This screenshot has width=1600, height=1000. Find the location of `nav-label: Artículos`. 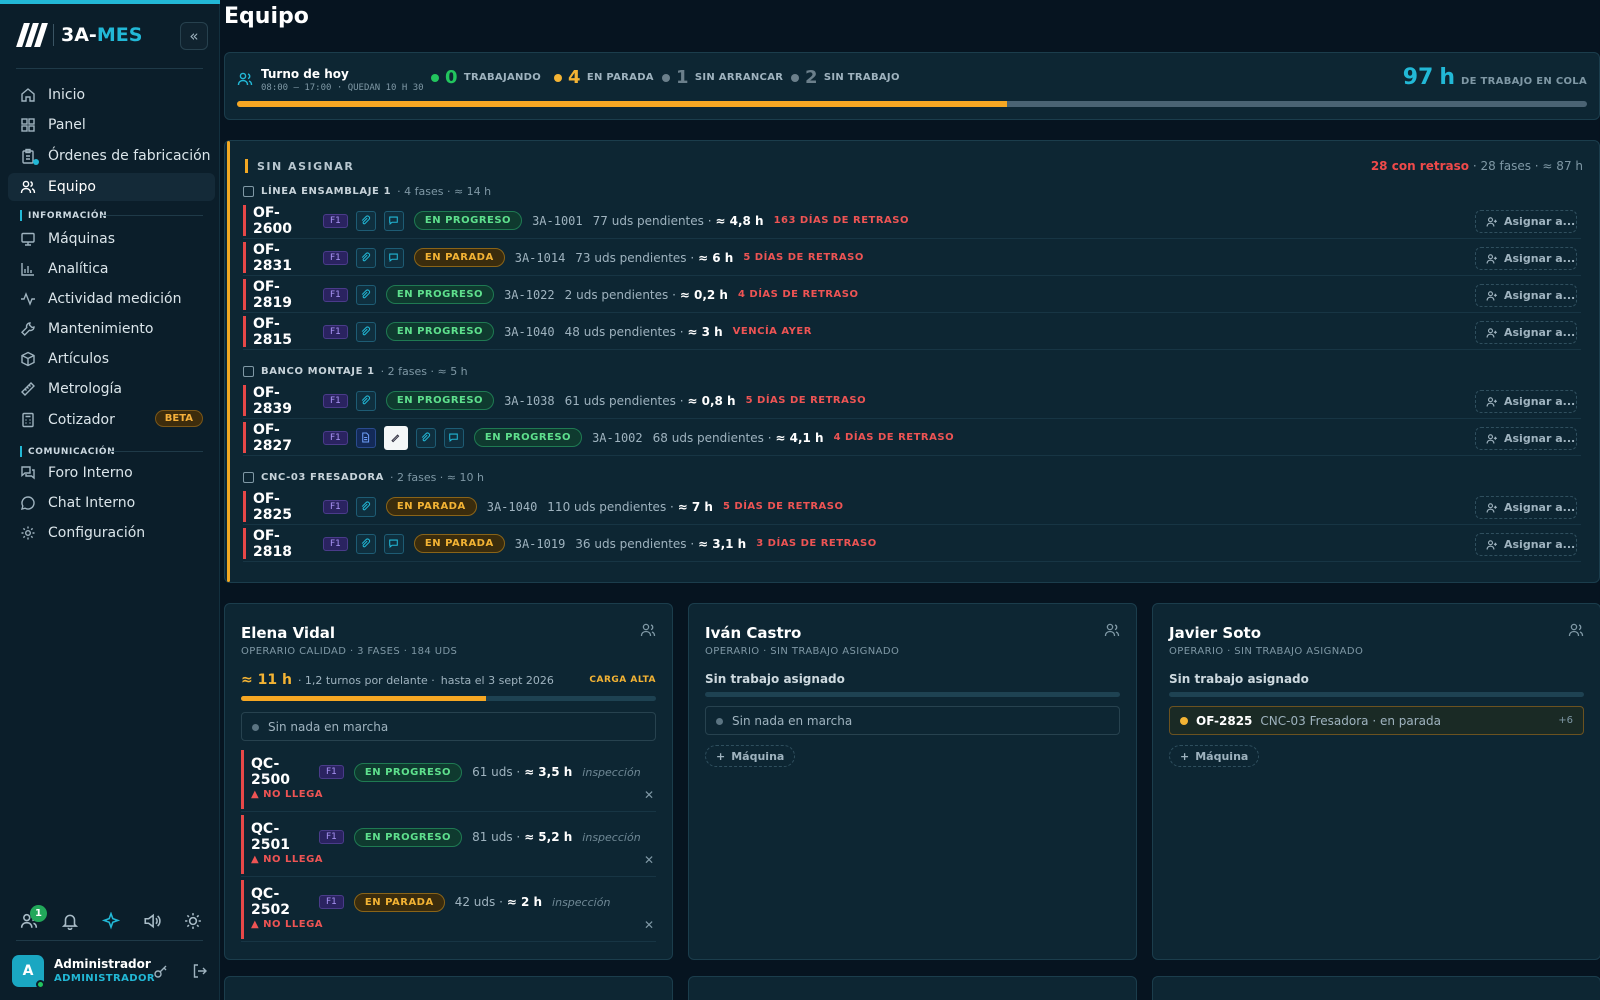

nav-label: Artículos is located at coordinates (79, 359).